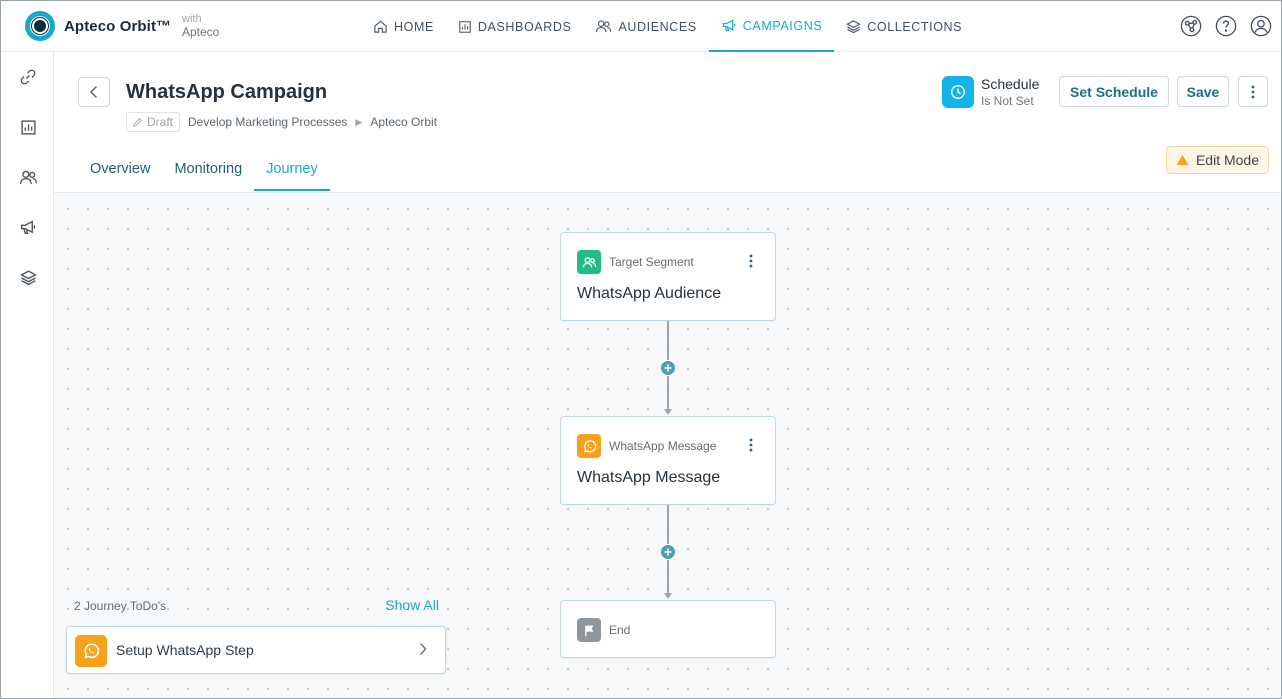 Image resolution: width=1282 pixels, height=699 pixels. What do you see at coordinates (620, 630) in the screenshot?
I see `node-kind: End` at bounding box center [620, 630].